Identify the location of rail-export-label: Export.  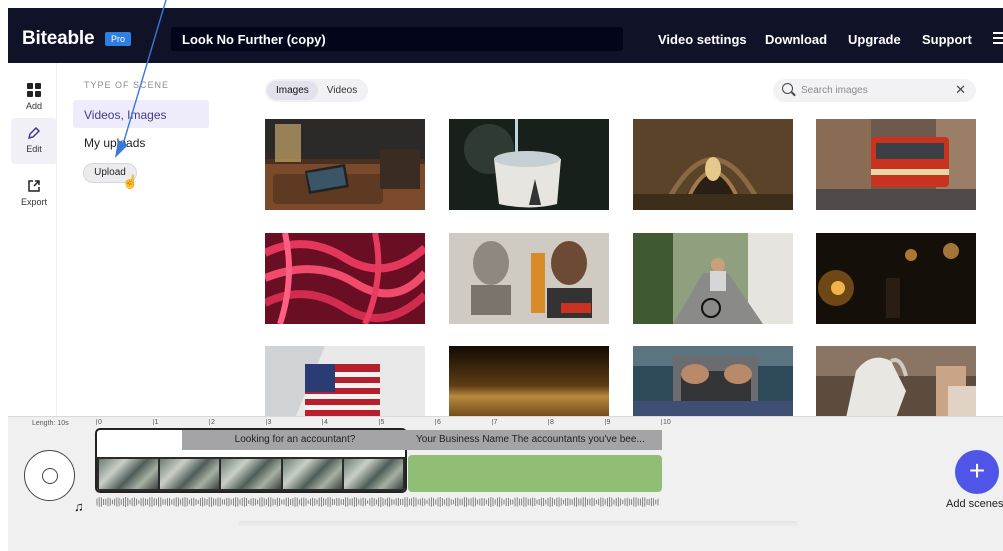
(33, 202).